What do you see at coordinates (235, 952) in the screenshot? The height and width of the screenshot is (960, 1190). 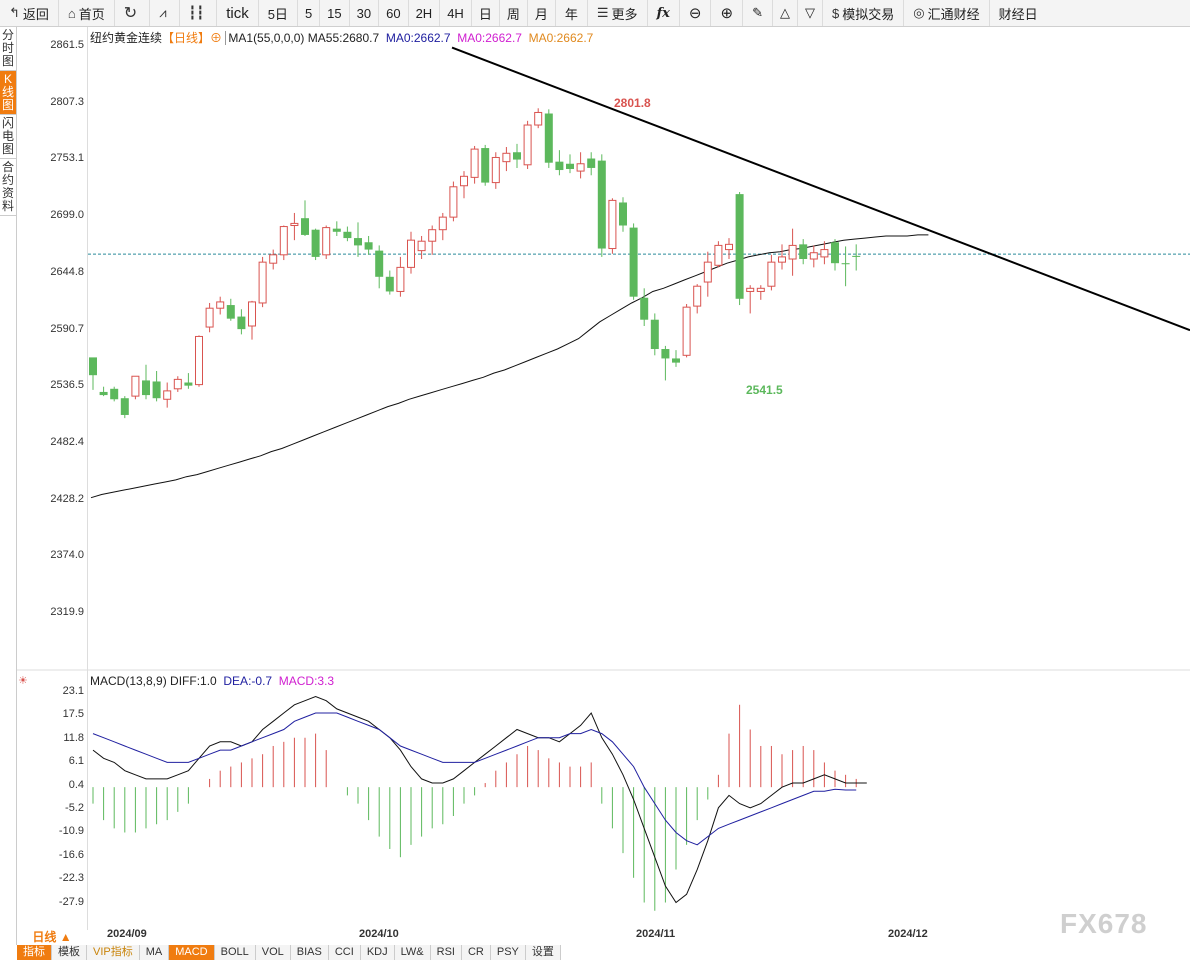 I see `tab-boll: BOLL` at bounding box center [235, 952].